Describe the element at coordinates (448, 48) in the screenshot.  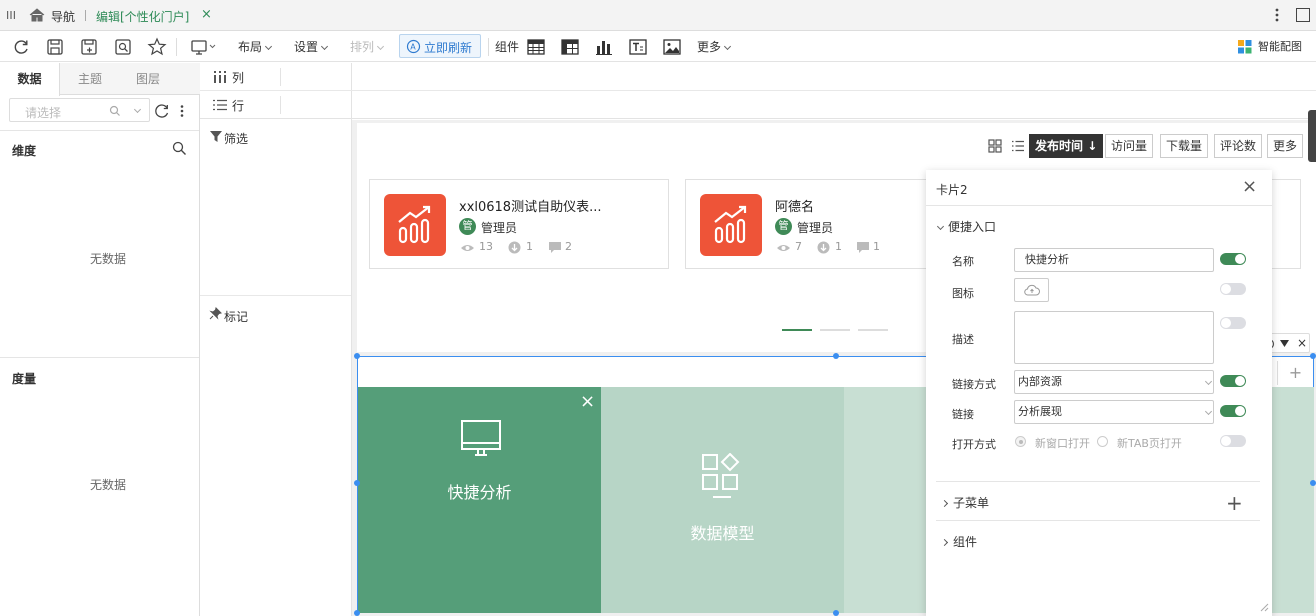
I see `refresh-now-label: 立即刷新` at that location.